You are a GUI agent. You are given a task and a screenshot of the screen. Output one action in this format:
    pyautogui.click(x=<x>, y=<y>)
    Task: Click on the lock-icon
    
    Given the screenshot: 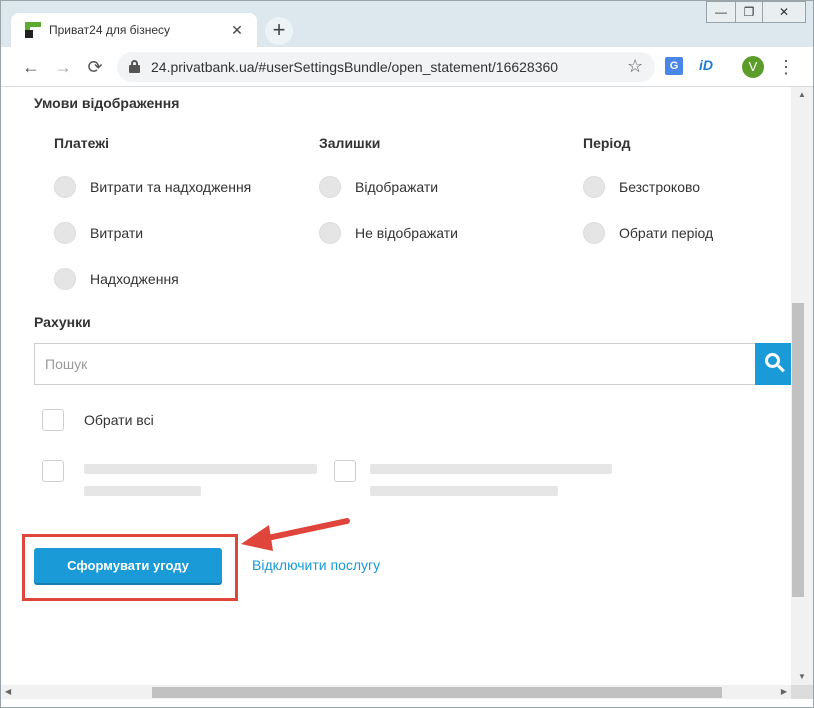 What is the action you would take?
    pyautogui.click(x=134, y=66)
    